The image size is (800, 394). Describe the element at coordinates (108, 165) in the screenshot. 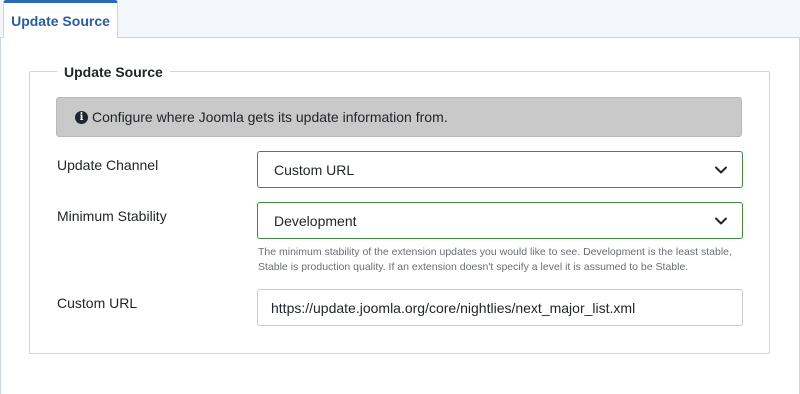

I see `update-channel-label: Update Channel` at that location.